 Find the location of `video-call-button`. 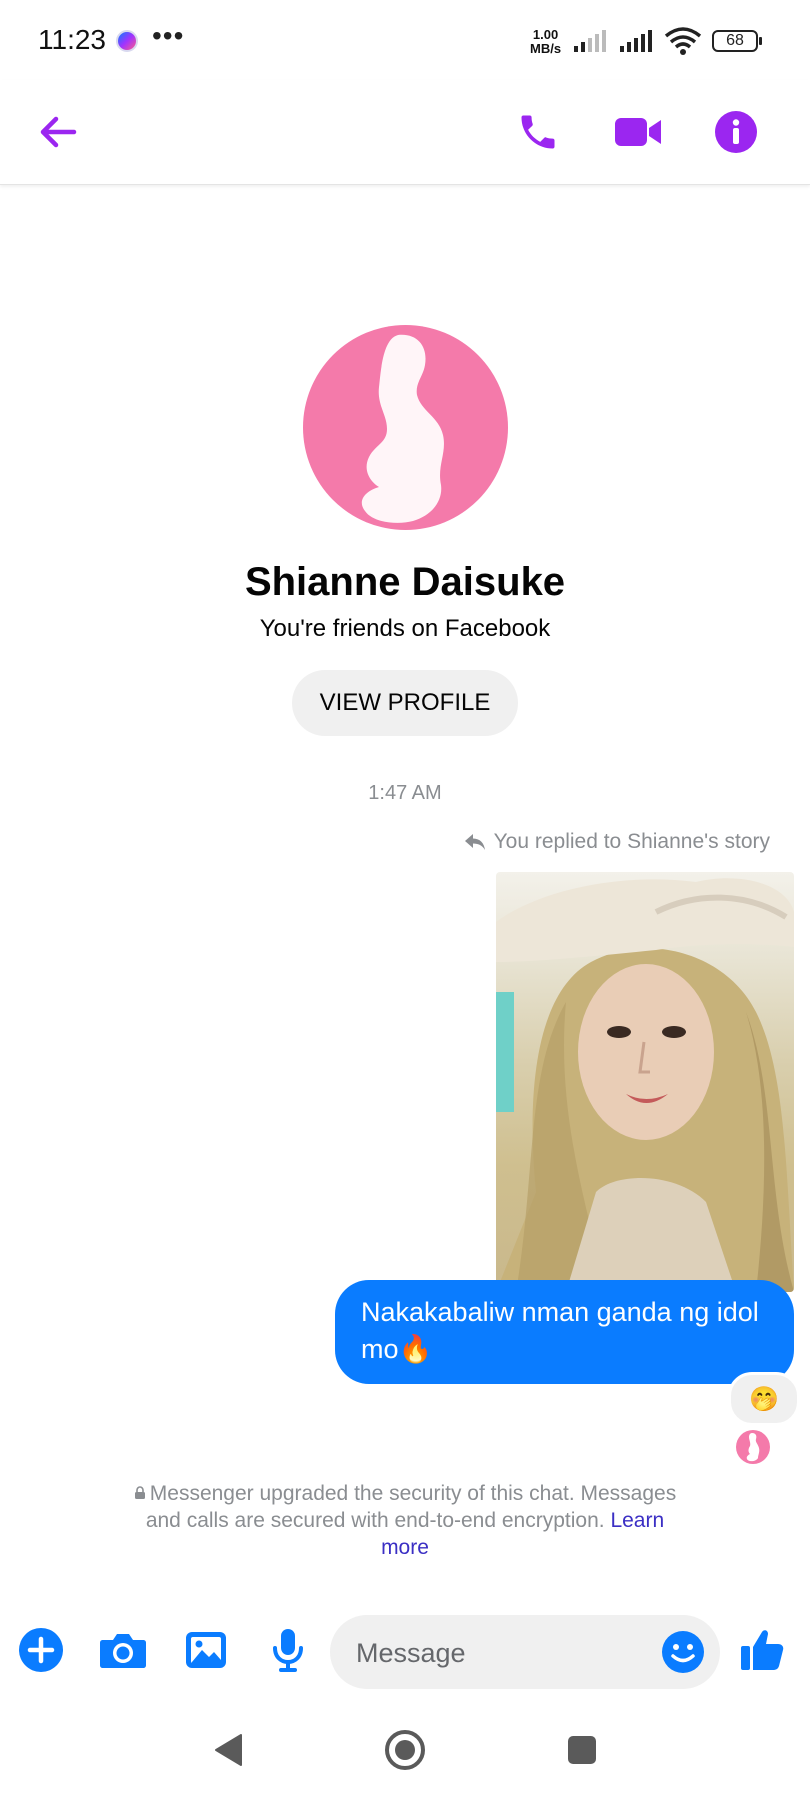

video-call-button is located at coordinates (638, 132).